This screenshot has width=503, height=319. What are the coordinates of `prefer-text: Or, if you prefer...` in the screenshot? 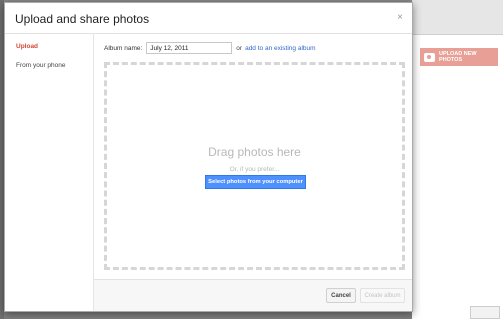 It's located at (254, 169).